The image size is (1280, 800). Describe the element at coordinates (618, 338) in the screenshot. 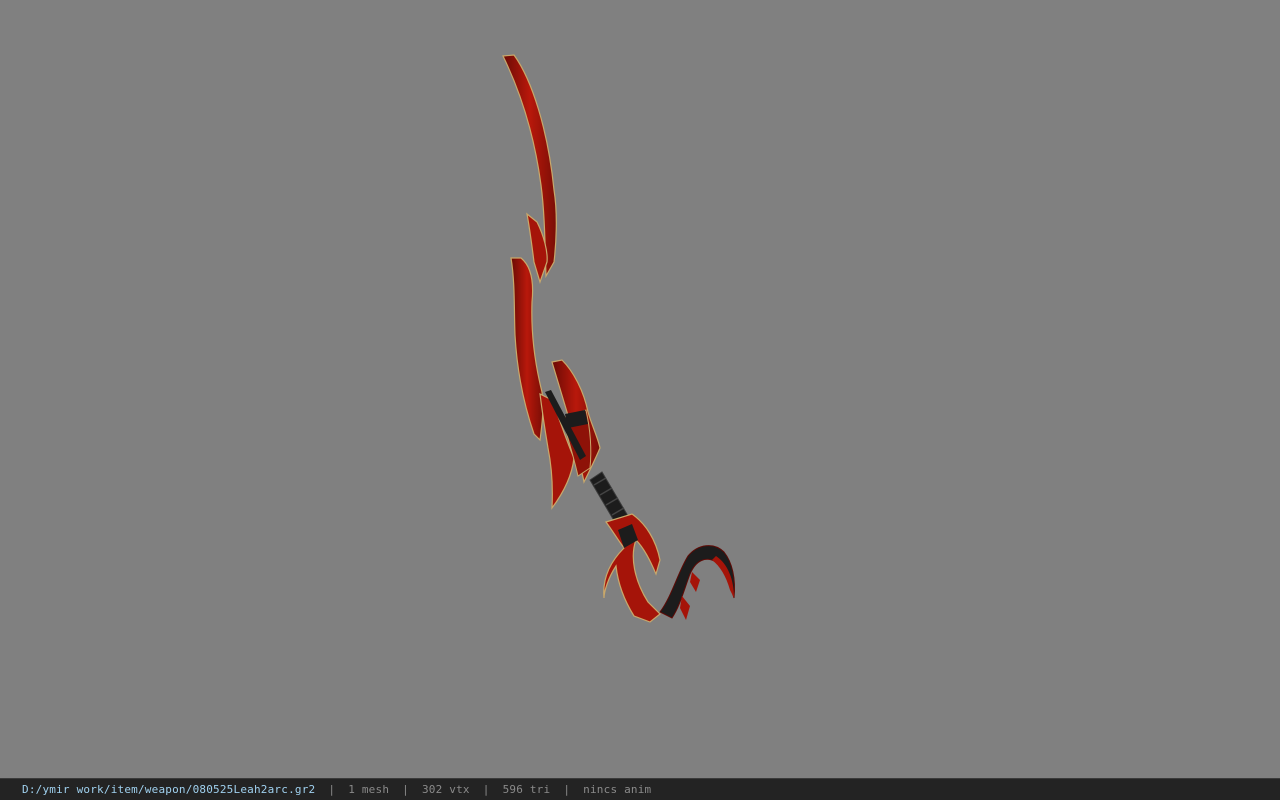

I see `sword-model` at that location.